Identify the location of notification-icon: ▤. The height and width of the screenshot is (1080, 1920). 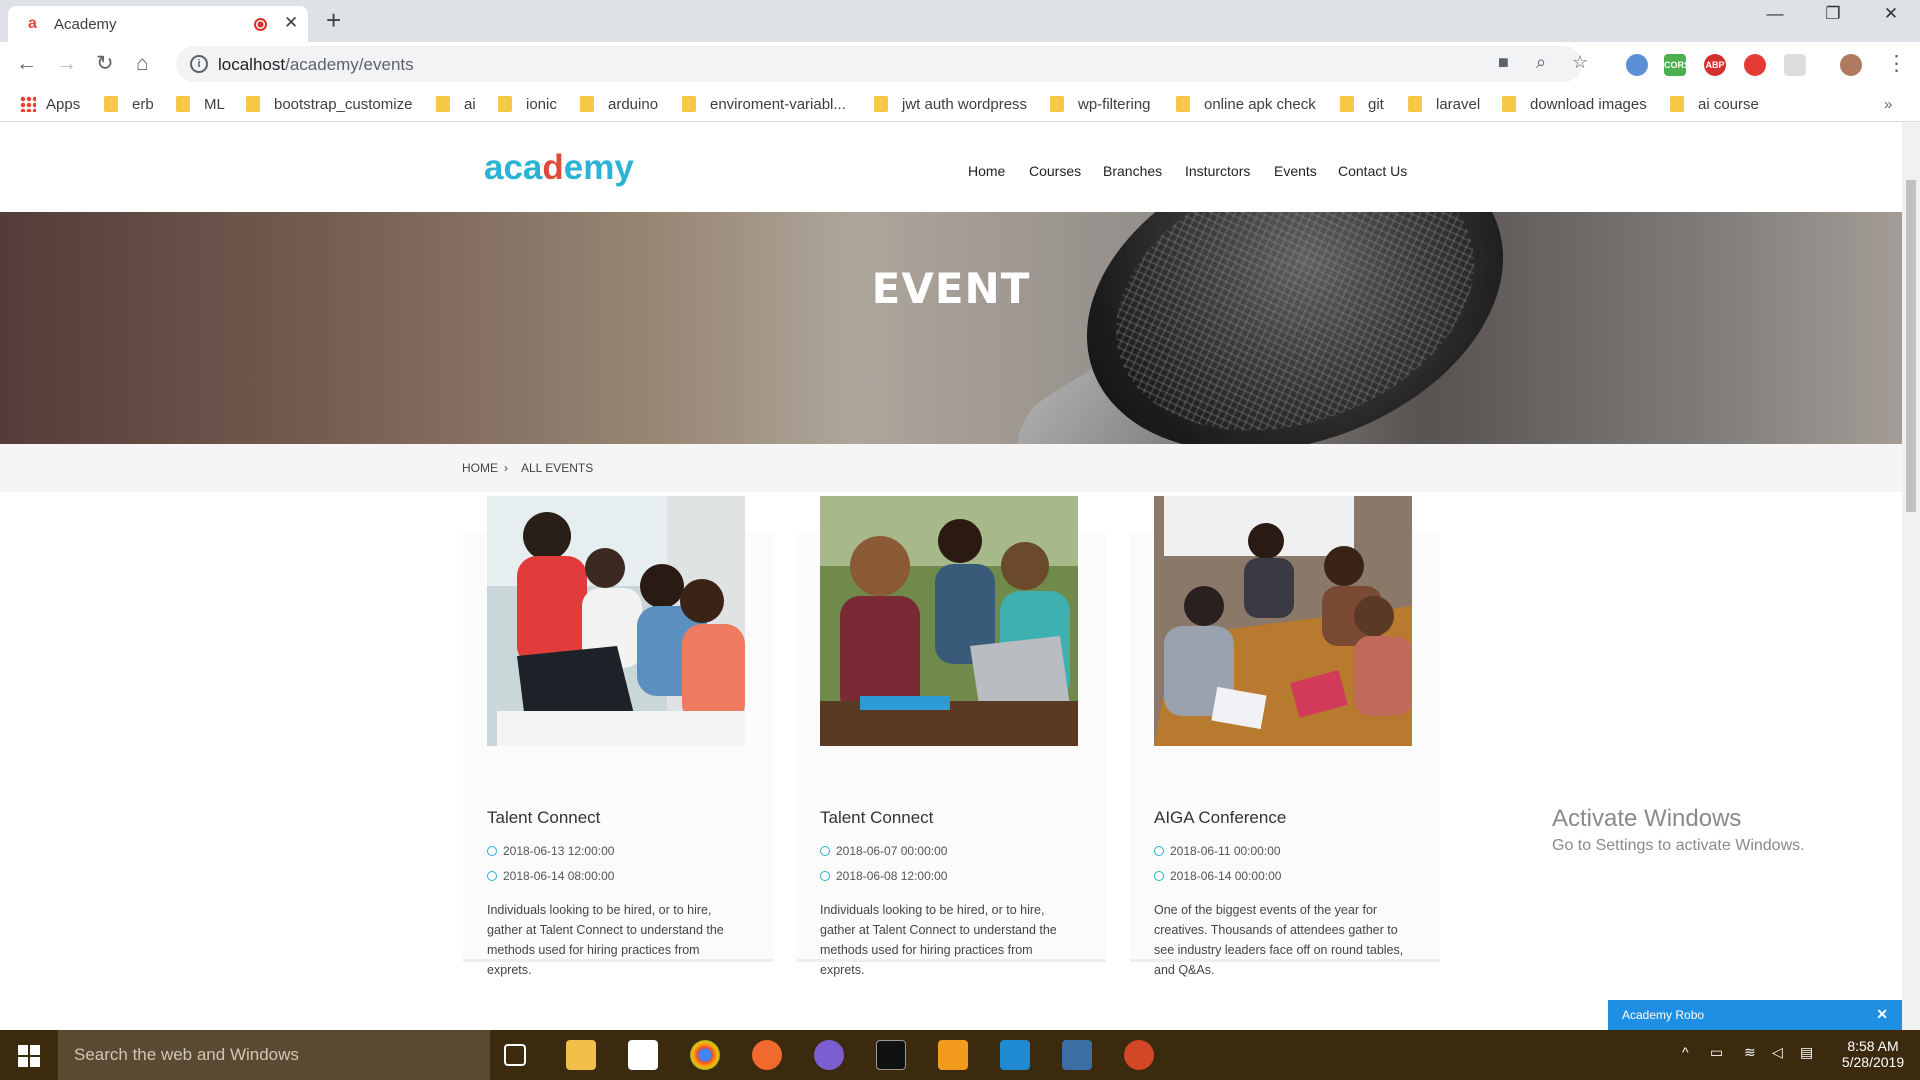
(1806, 1052).